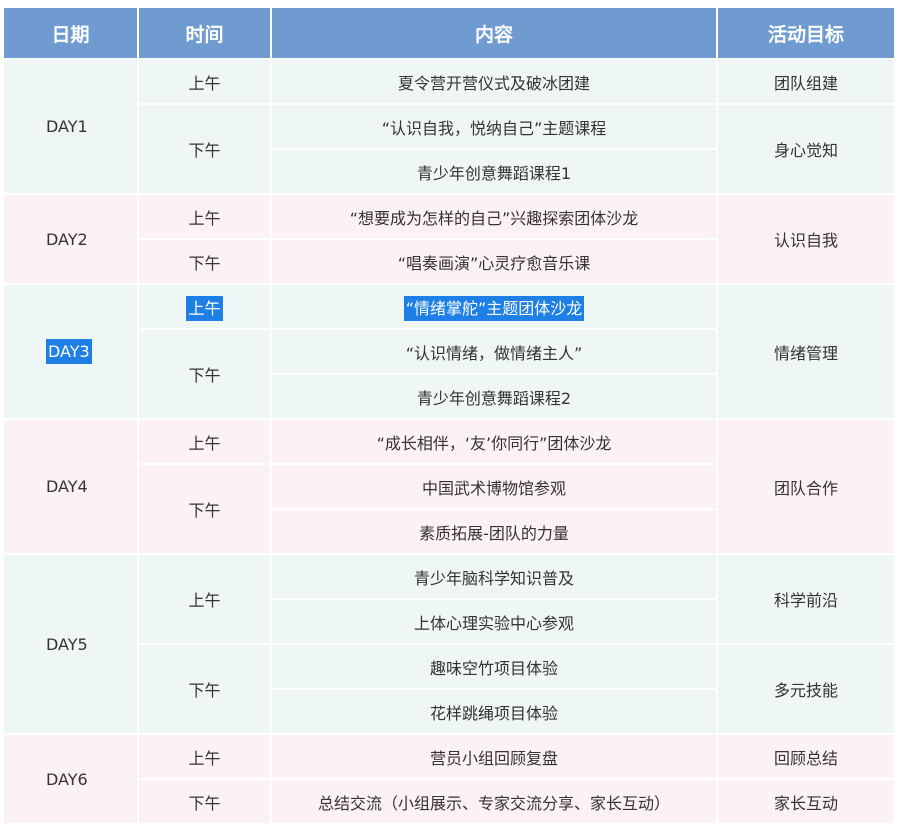 This screenshot has width=900, height=838. Describe the element at coordinates (494, 666) in the screenshot. I see `content-cell: 趣味空竹项目体验` at that location.